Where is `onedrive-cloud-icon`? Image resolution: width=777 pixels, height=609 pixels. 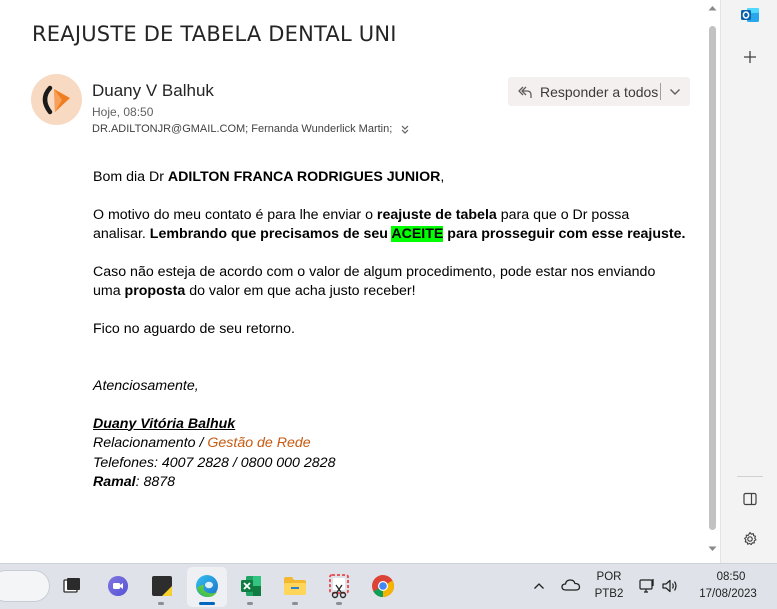
onedrive-cloud-icon is located at coordinates (571, 585).